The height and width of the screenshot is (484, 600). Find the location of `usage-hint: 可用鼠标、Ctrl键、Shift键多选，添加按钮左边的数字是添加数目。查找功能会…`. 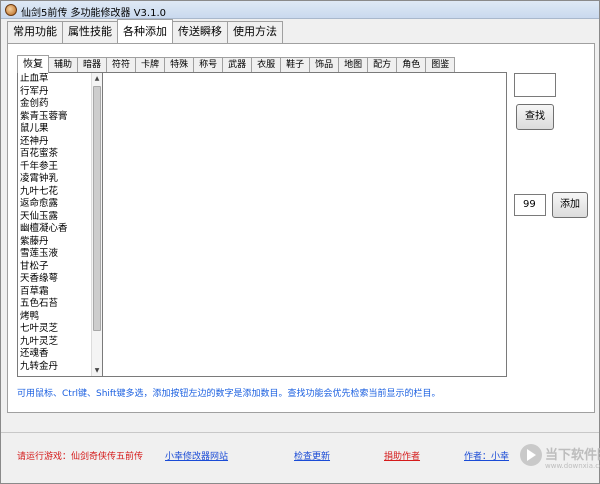

usage-hint: 可用鼠标、Ctrl键、Shift键多选，添加按钮左边的数字是添加数目。查找功能会… is located at coordinates (229, 394).